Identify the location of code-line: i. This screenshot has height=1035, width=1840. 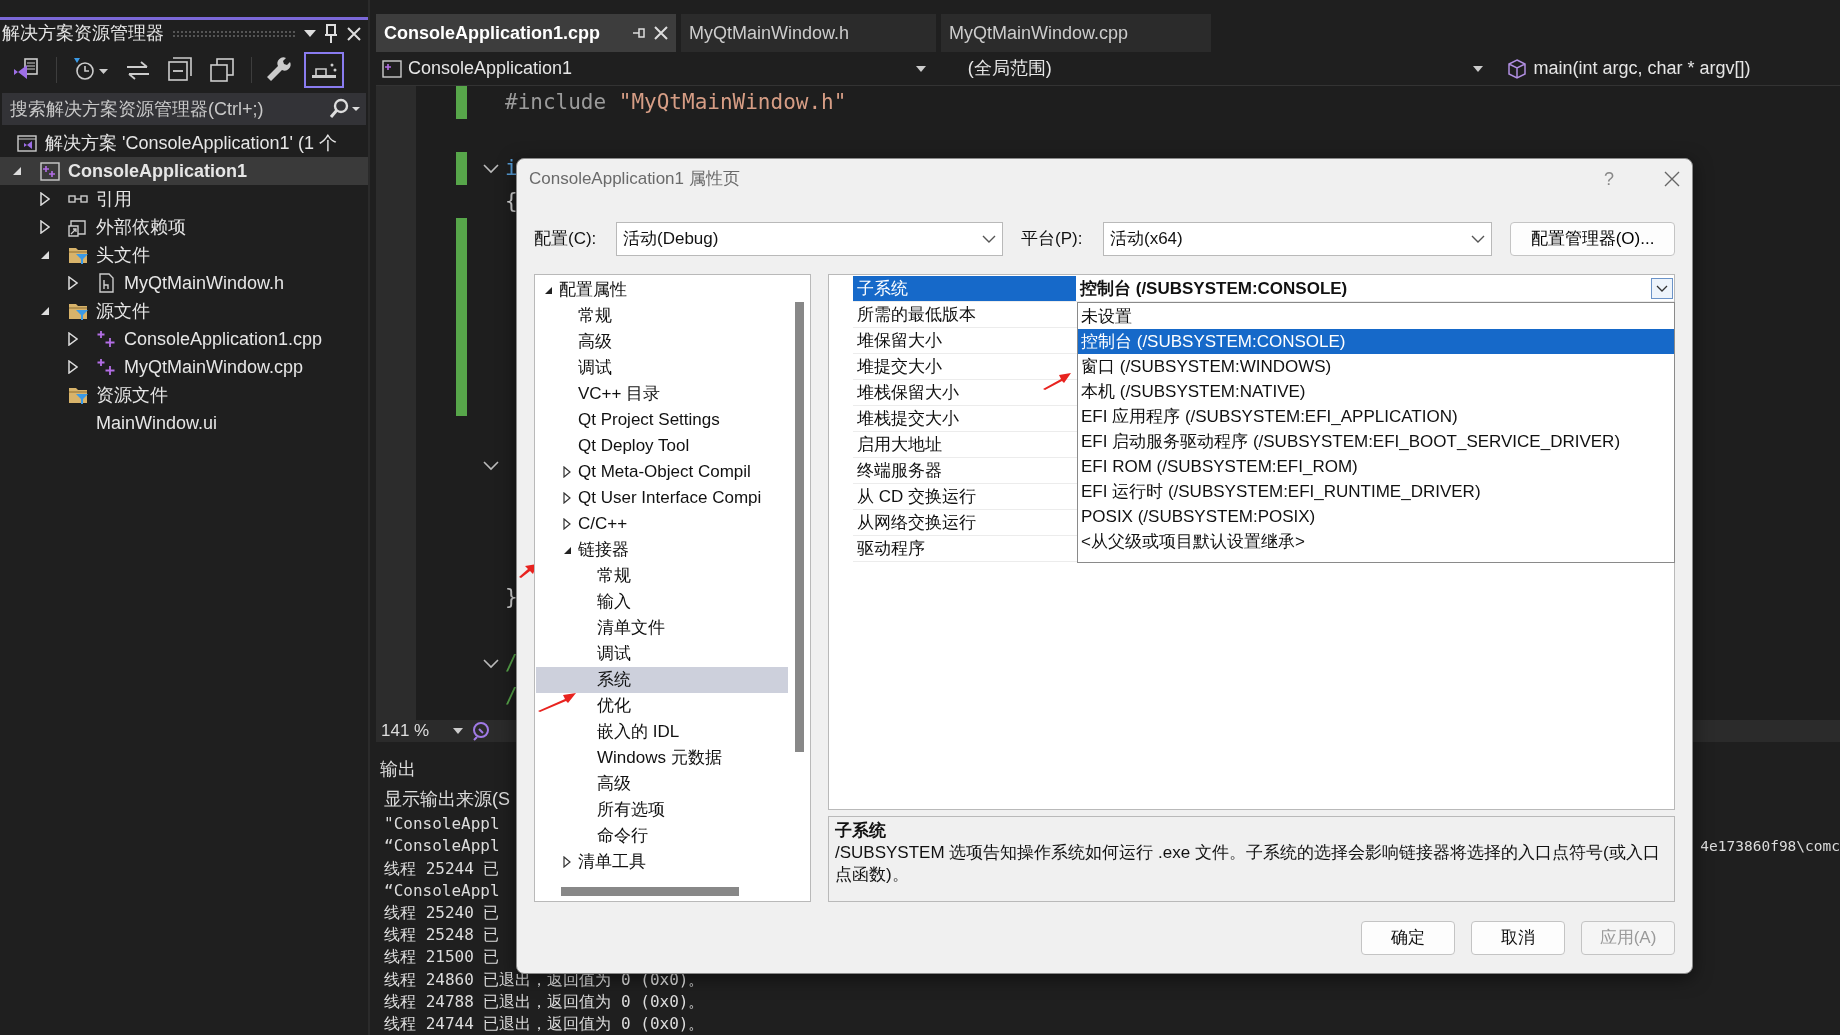
(511, 168).